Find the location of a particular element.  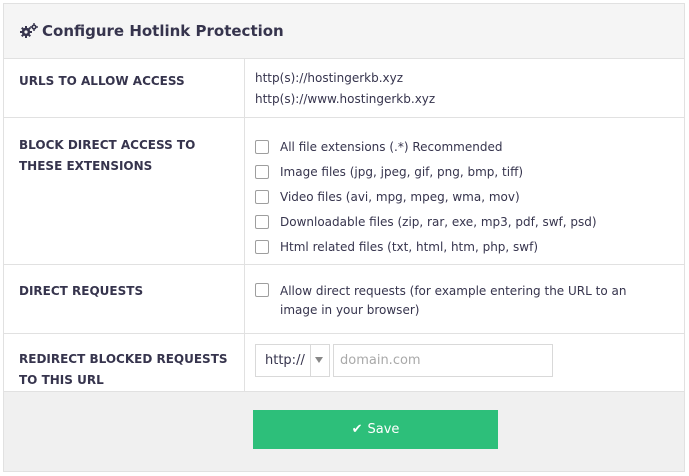

extension-option-label: Video files (avi, mpg, mpeg, wma, mov) is located at coordinates (400, 196).